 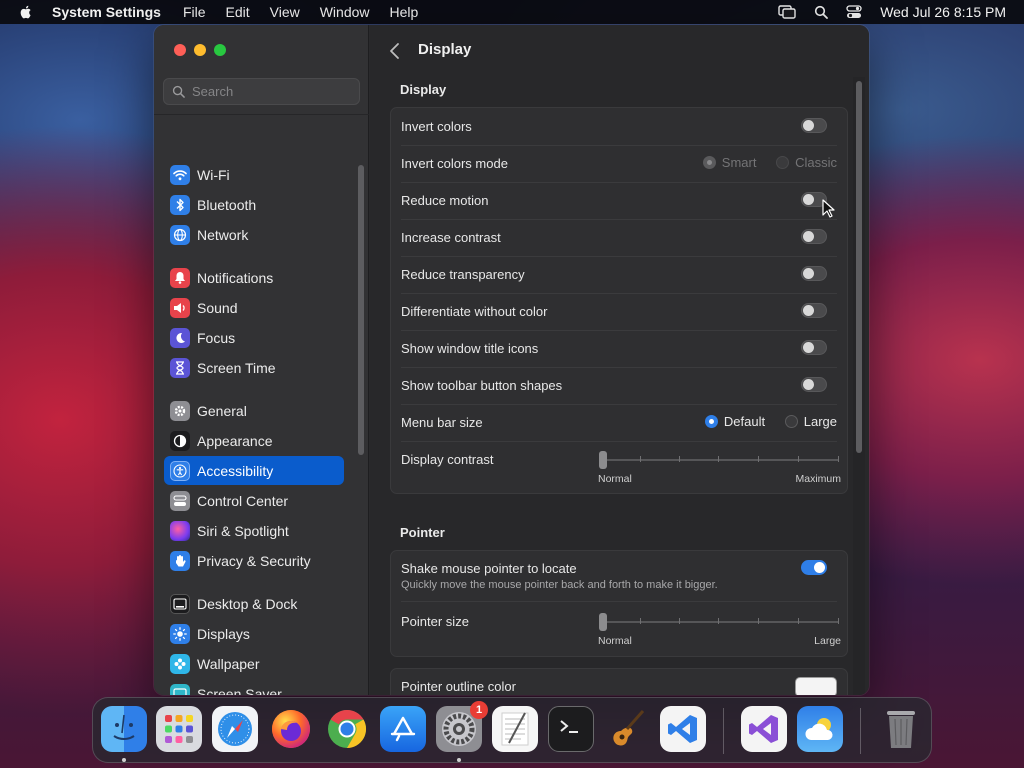 What do you see at coordinates (787, 12) in the screenshot?
I see `screen-mirroring-icon` at bounding box center [787, 12].